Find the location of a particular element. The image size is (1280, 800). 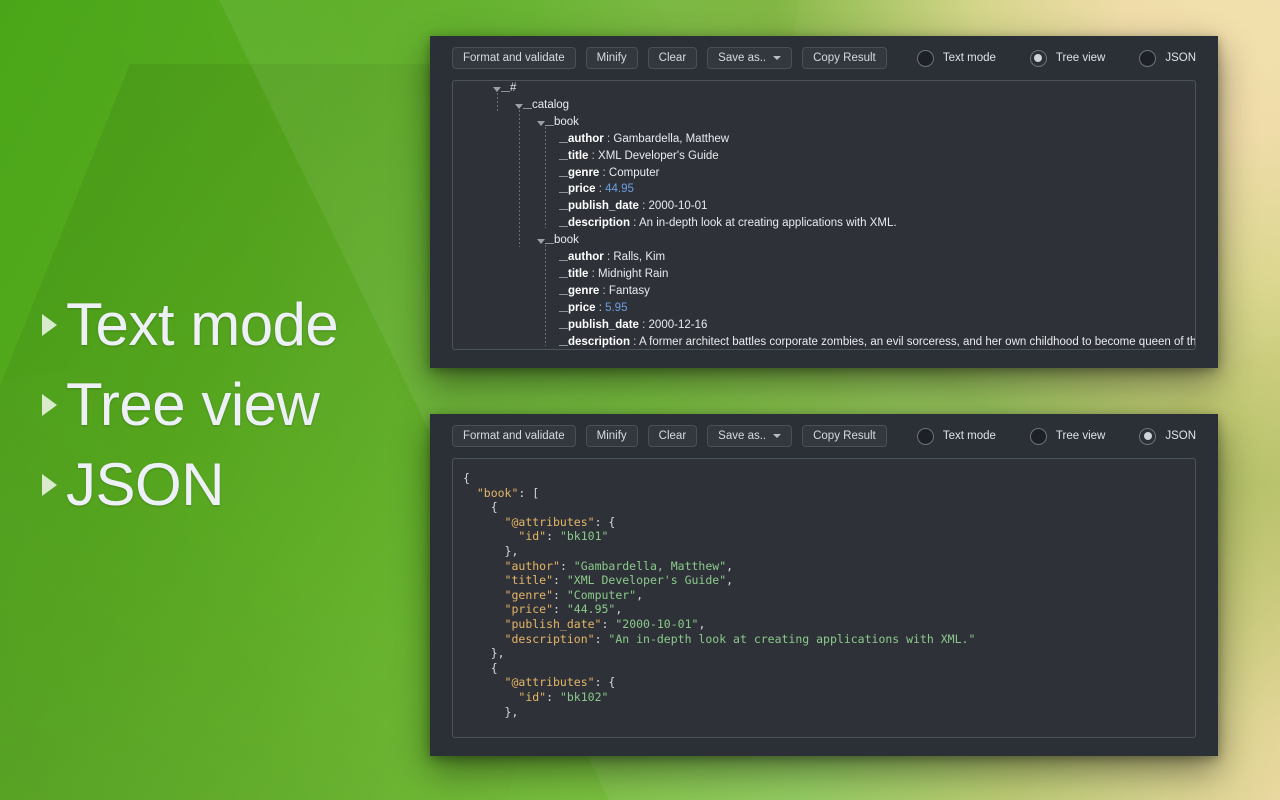

bullet-item: JSON is located at coordinates (190, 485).